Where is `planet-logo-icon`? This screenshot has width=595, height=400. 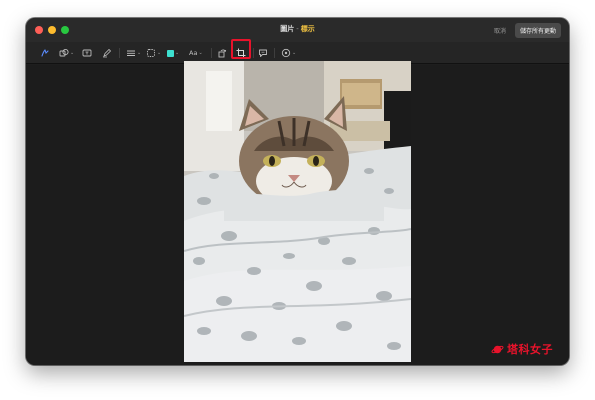
planet-logo-icon is located at coordinates (497, 349).